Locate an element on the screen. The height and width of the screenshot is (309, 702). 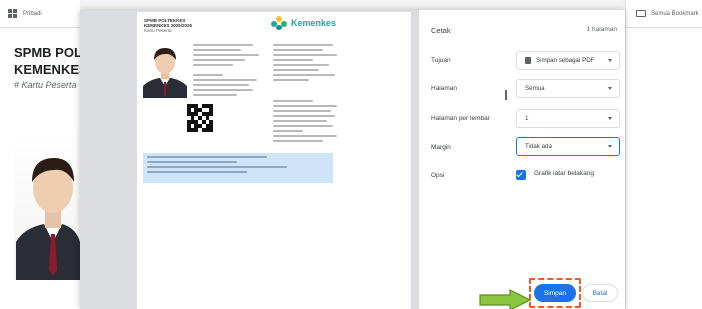
card-info-note is located at coordinates (238, 168).